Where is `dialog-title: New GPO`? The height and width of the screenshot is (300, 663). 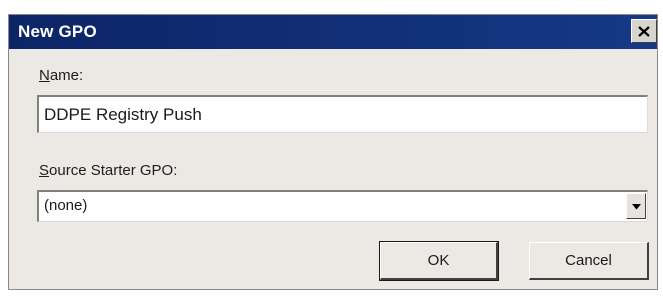
dialog-title: New GPO is located at coordinates (57, 31).